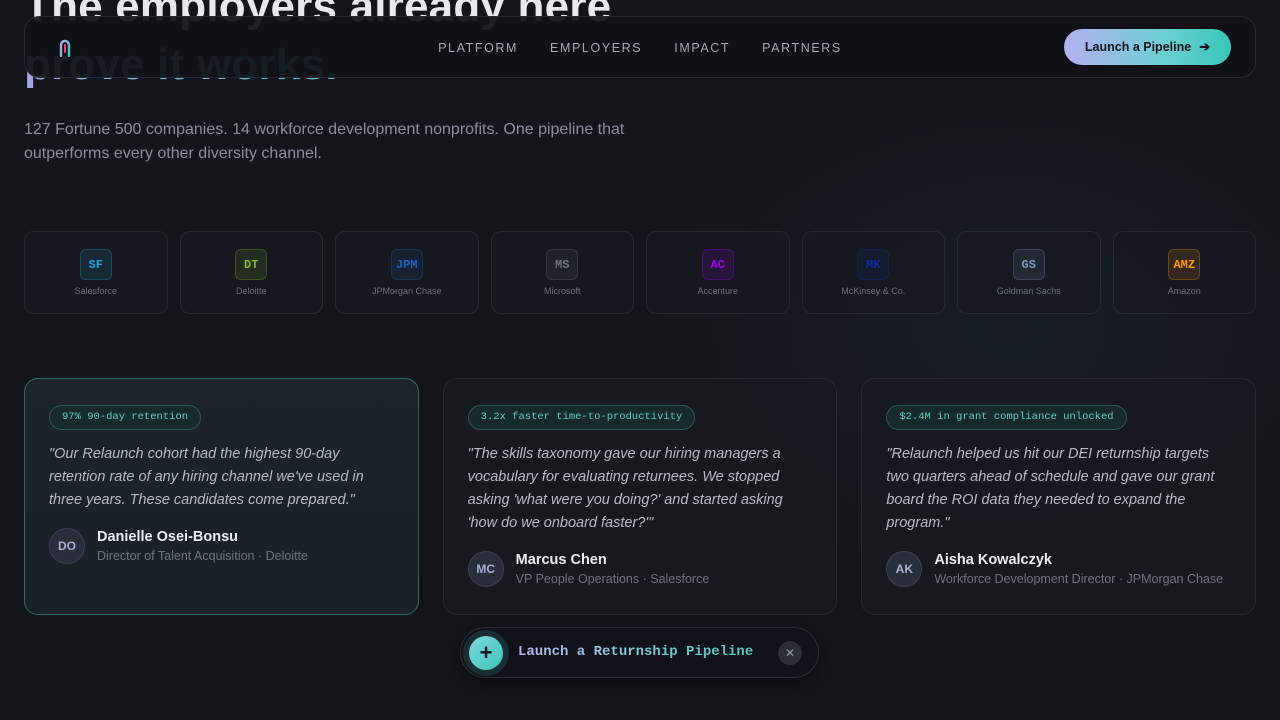 This screenshot has height=720, width=1280. I want to click on employer-logo-badge: MK, so click(873, 264).